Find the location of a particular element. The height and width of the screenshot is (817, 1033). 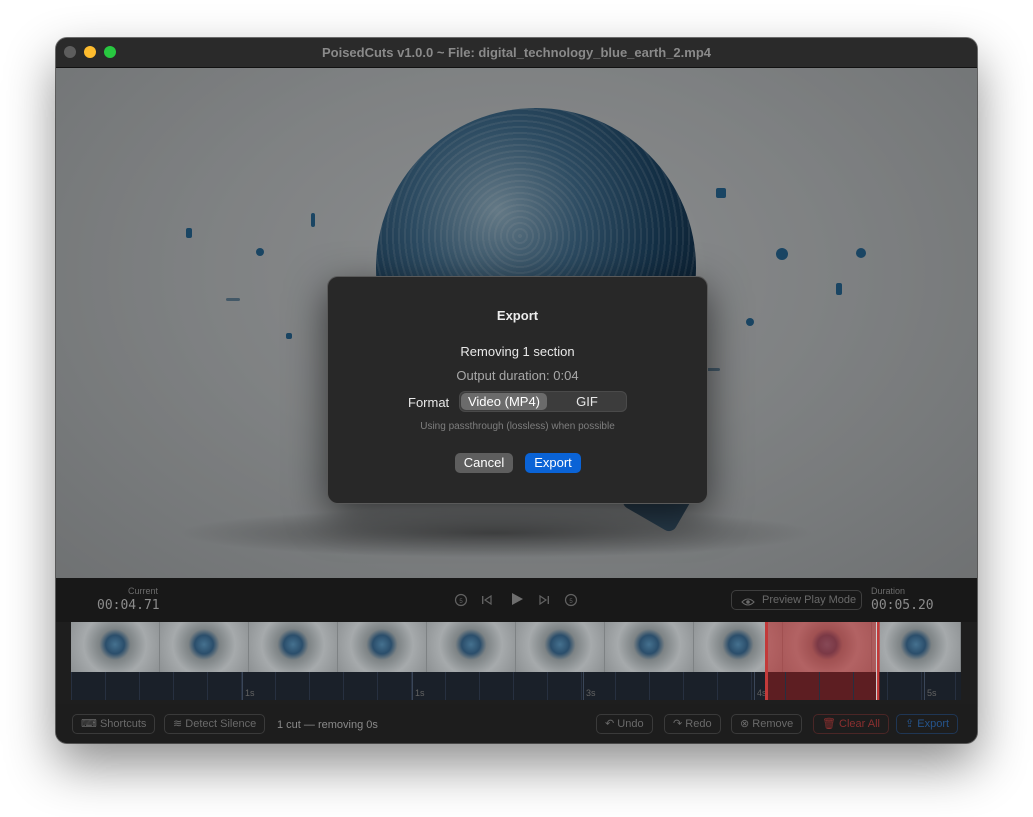

remove-button: ⊗ Remove is located at coordinates (767, 724).